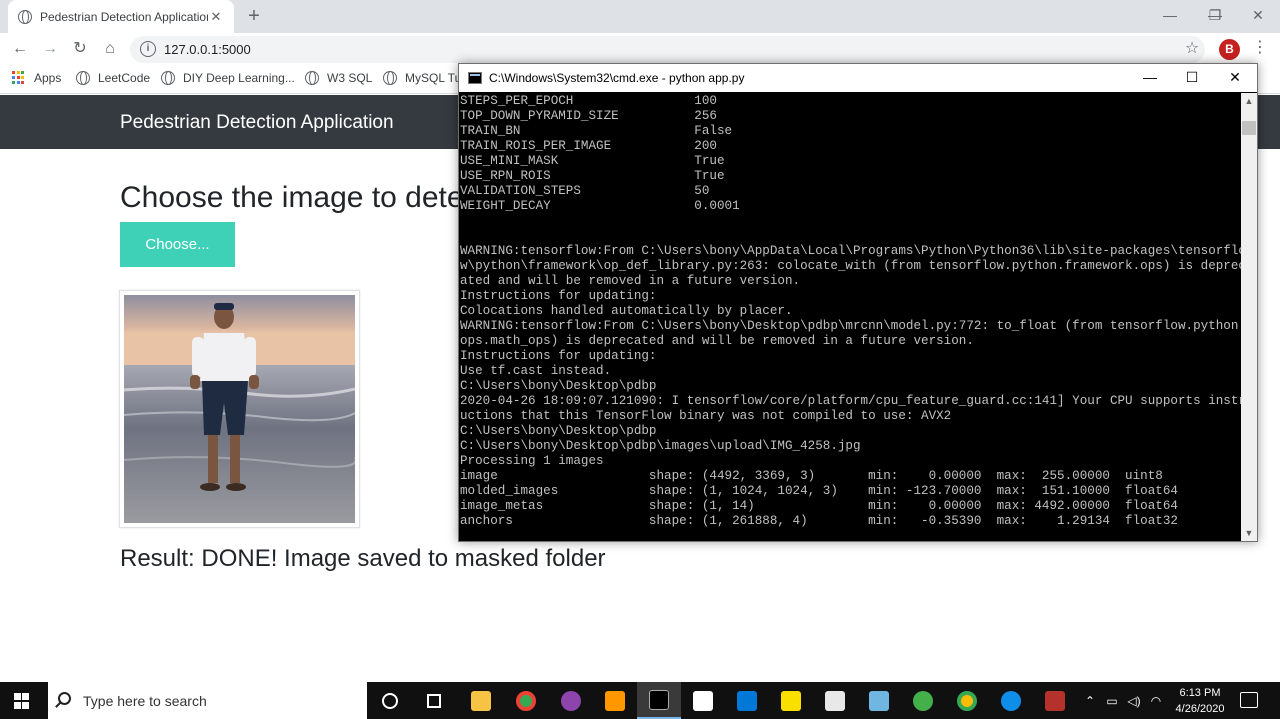  I want to click on console-line: WEIGHT_DECAY 0.0001, so click(600, 206).